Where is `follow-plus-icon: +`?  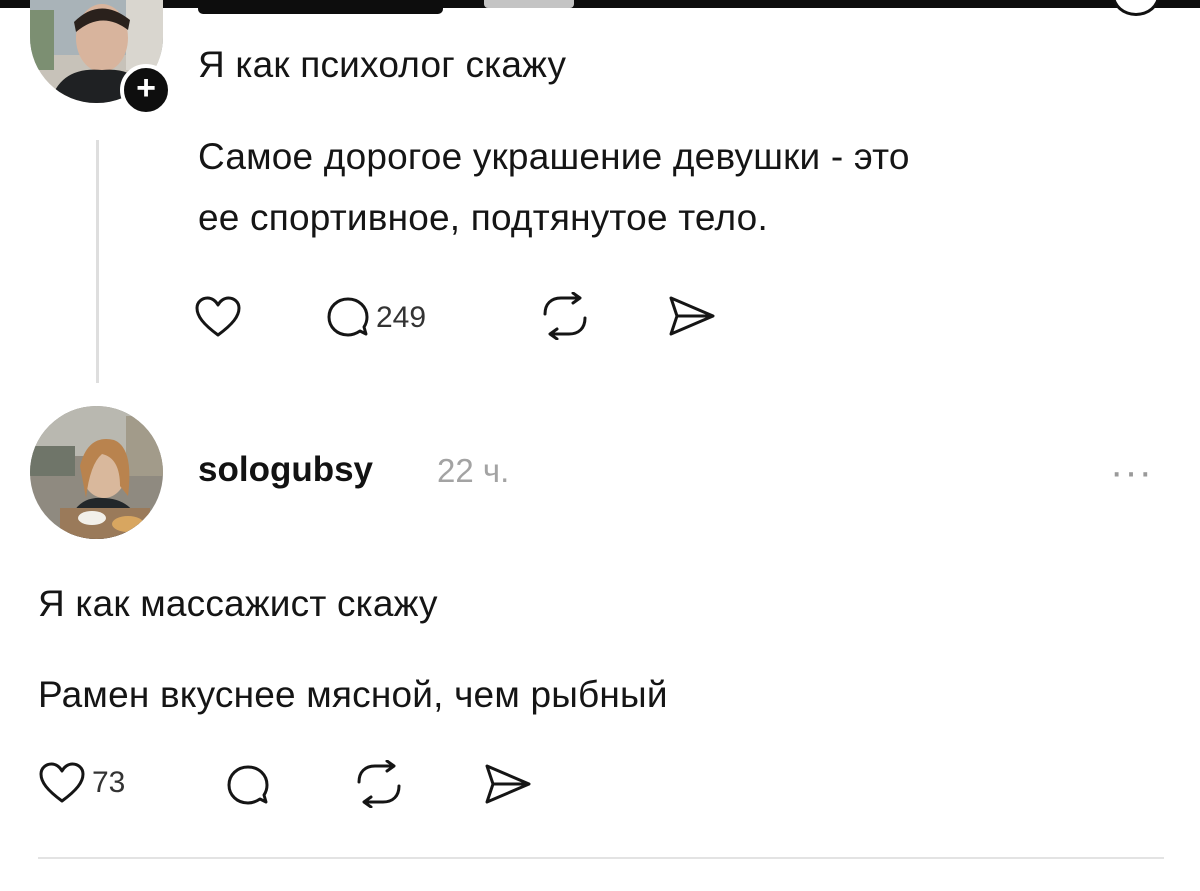 follow-plus-icon: + is located at coordinates (146, 90).